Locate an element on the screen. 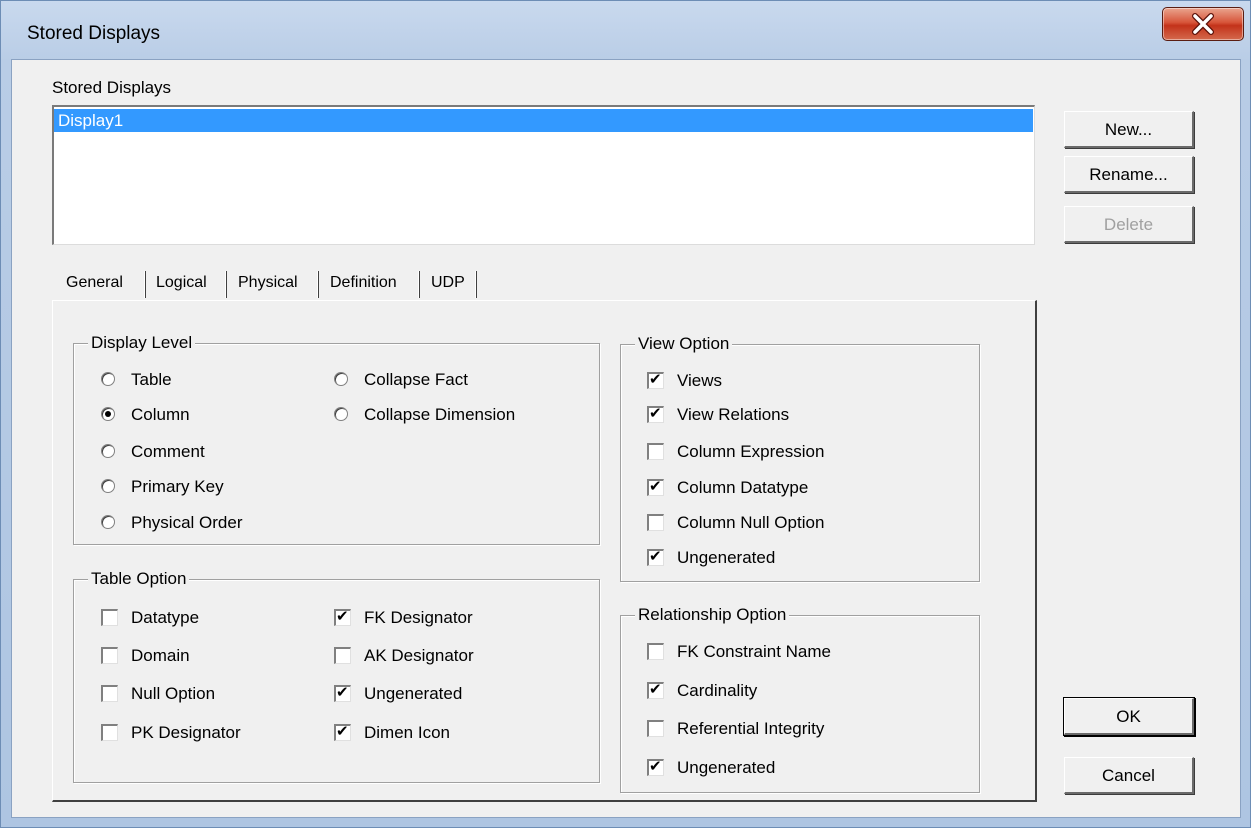 Image resolution: width=1251 pixels, height=828 pixels. option-label: AK Designator is located at coordinates (419, 655).